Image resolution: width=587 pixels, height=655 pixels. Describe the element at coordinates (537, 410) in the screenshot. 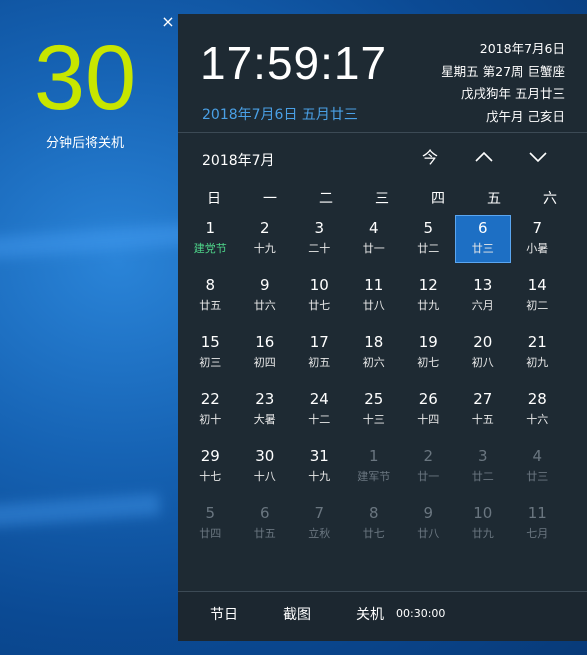

I see `calendar-day: 28 十六` at that location.